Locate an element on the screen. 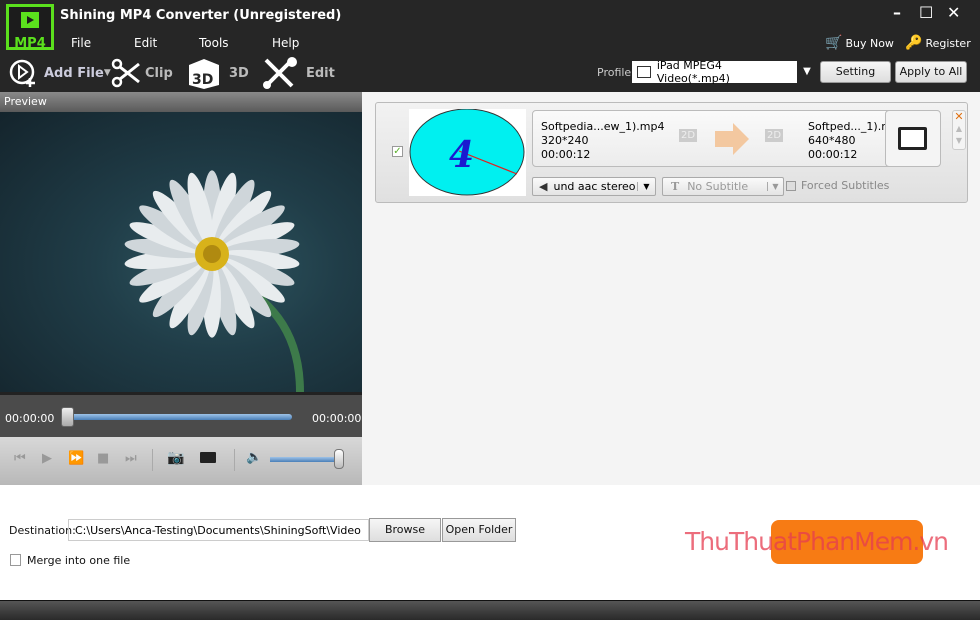 The height and width of the screenshot is (620, 980). snapshot-camera-icon: 📷 is located at coordinates (175, 458).